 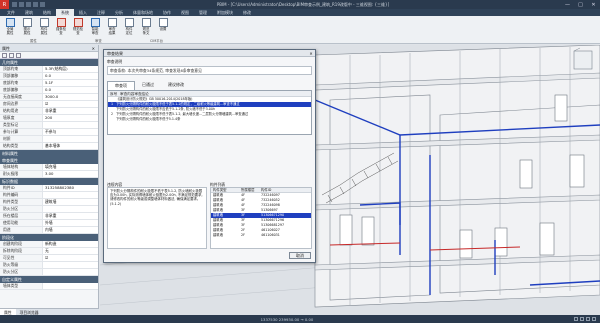 I want to click on property-value: 3000.0, so click(x=70, y=97).